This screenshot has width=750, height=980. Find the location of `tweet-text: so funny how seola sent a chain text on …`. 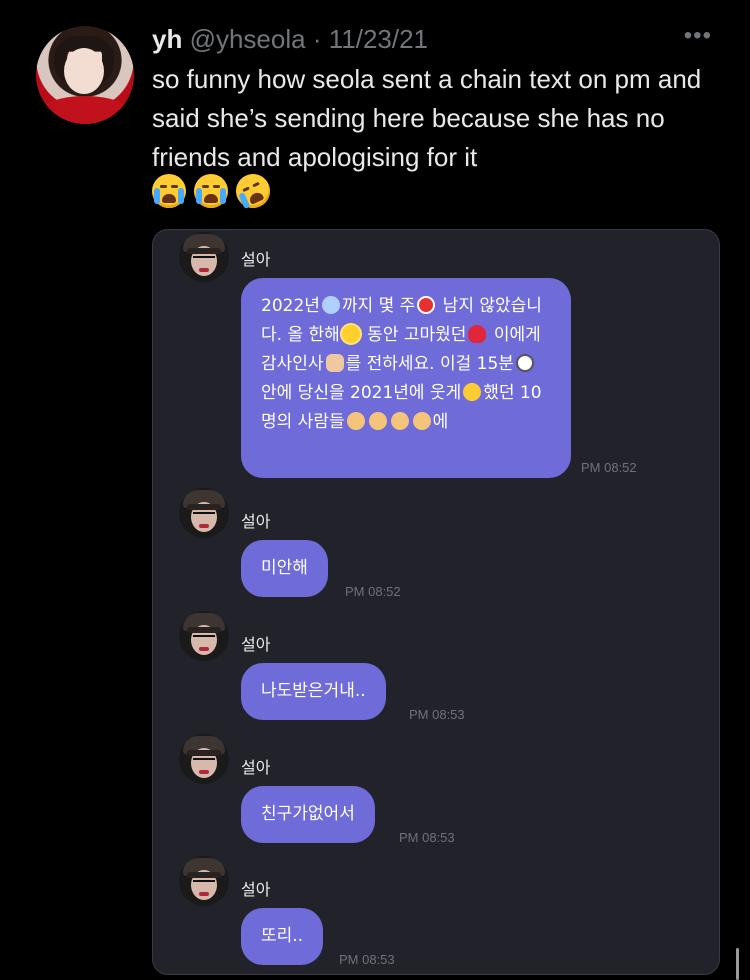

tweet-text: so funny how seola sent a chain text on … is located at coordinates (427, 118).